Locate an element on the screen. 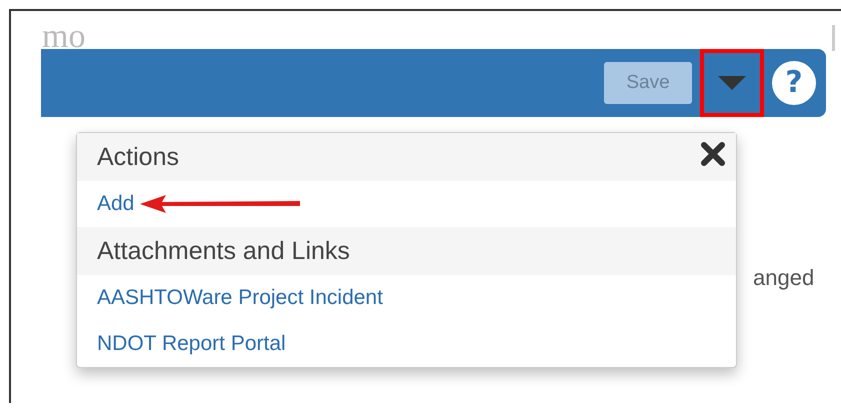 Image resolution: width=841 pixels, height=409 pixels. close-icon is located at coordinates (713, 154).